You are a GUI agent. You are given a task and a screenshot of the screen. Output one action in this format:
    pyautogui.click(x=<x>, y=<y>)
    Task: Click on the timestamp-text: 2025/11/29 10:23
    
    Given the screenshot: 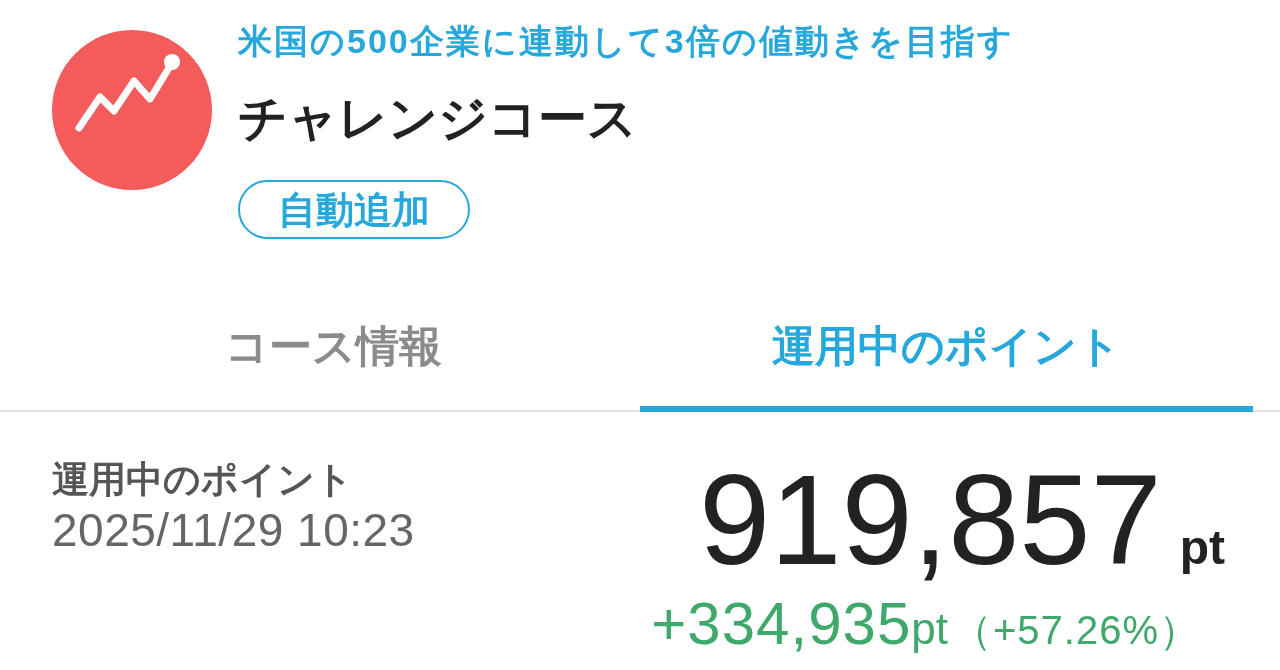 What is the action you would take?
    pyautogui.click(x=233, y=531)
    